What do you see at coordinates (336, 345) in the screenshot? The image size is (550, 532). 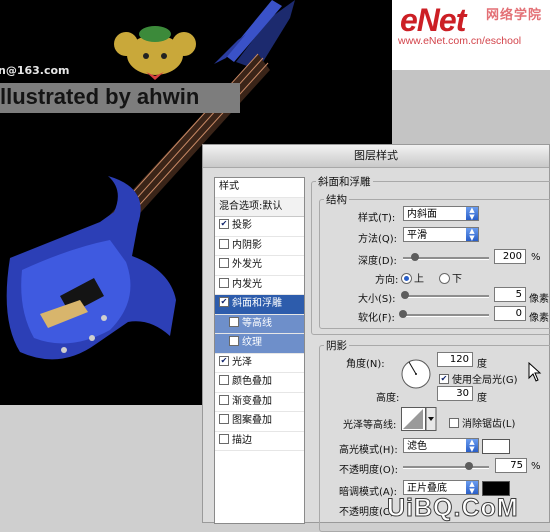 I see `shading-title: 阴影` at bounding box center [336, 345].